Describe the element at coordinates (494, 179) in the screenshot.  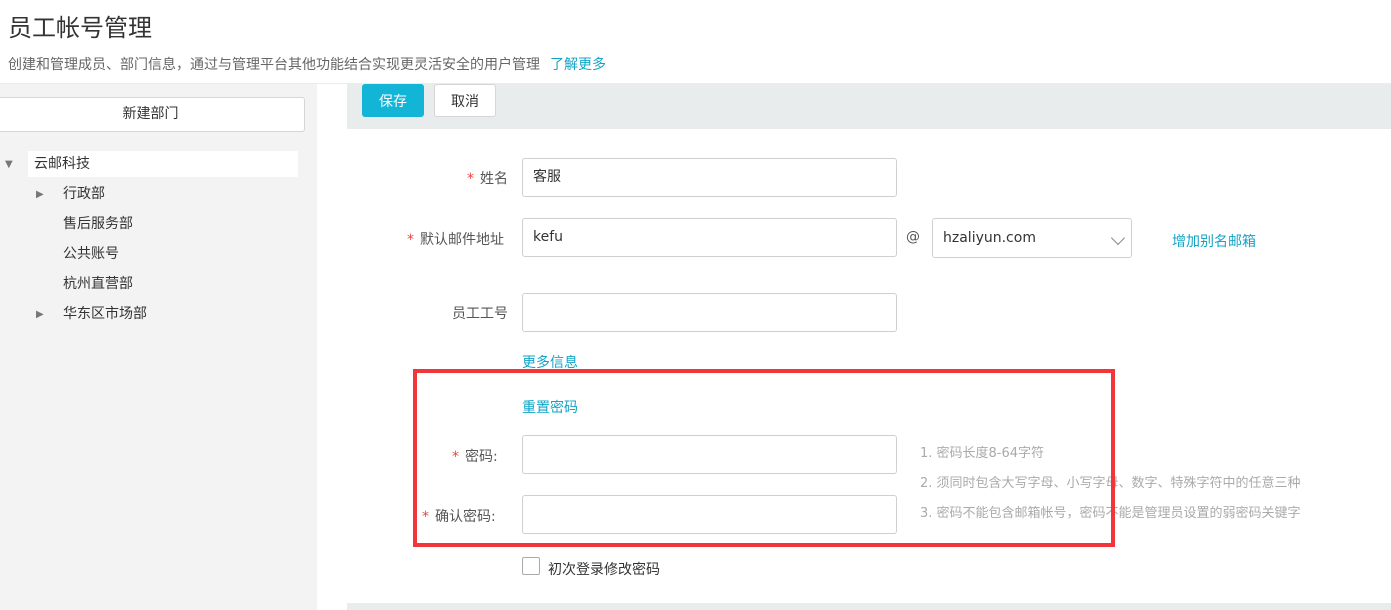
I see `name-label-text: 姓名` at that location.